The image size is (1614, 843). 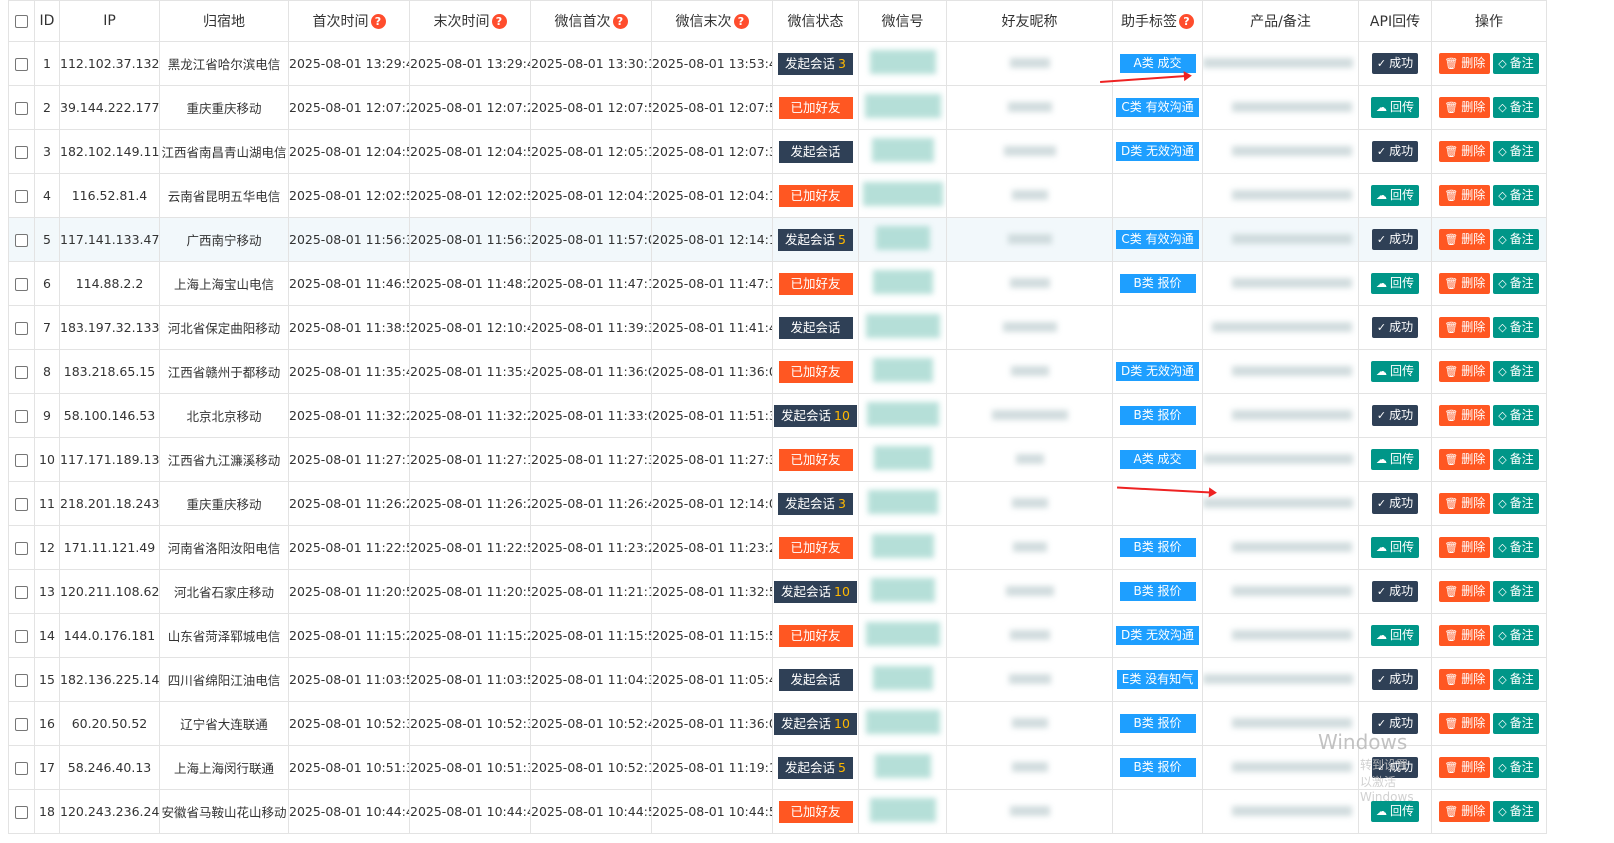 I want to click on nickname-cell, so click(x=1029, y=503).